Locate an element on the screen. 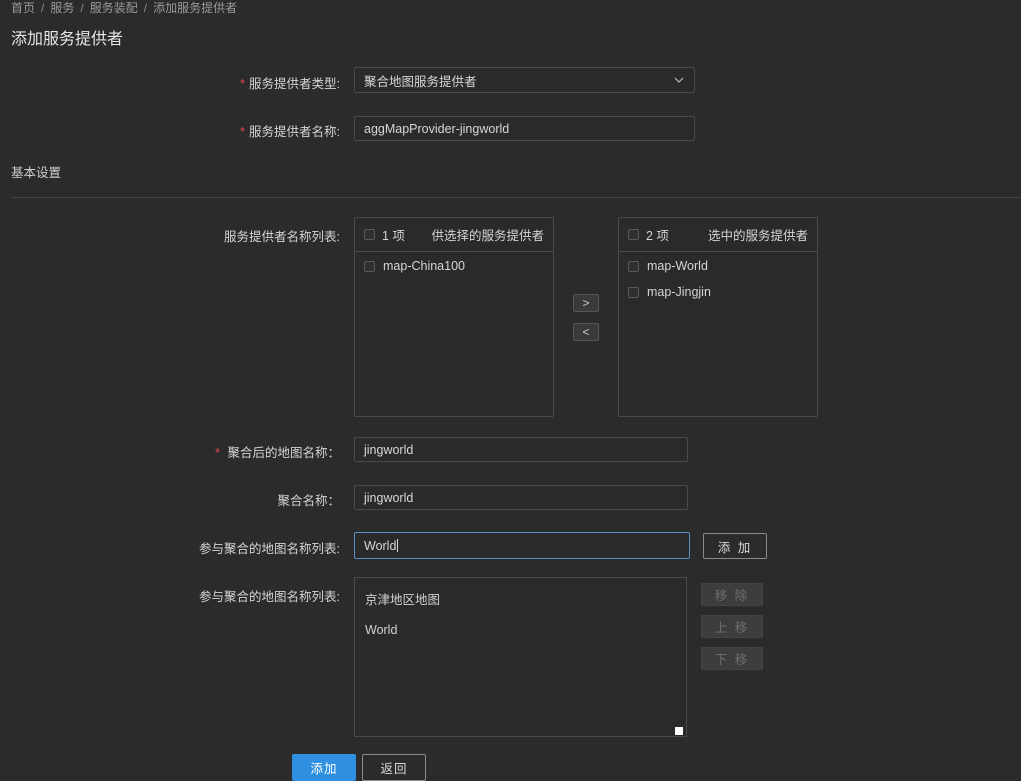 Image resolution: width=1021 pixels, height=781 pixels. participating-map-input: World is located at coordinates (522, 545).